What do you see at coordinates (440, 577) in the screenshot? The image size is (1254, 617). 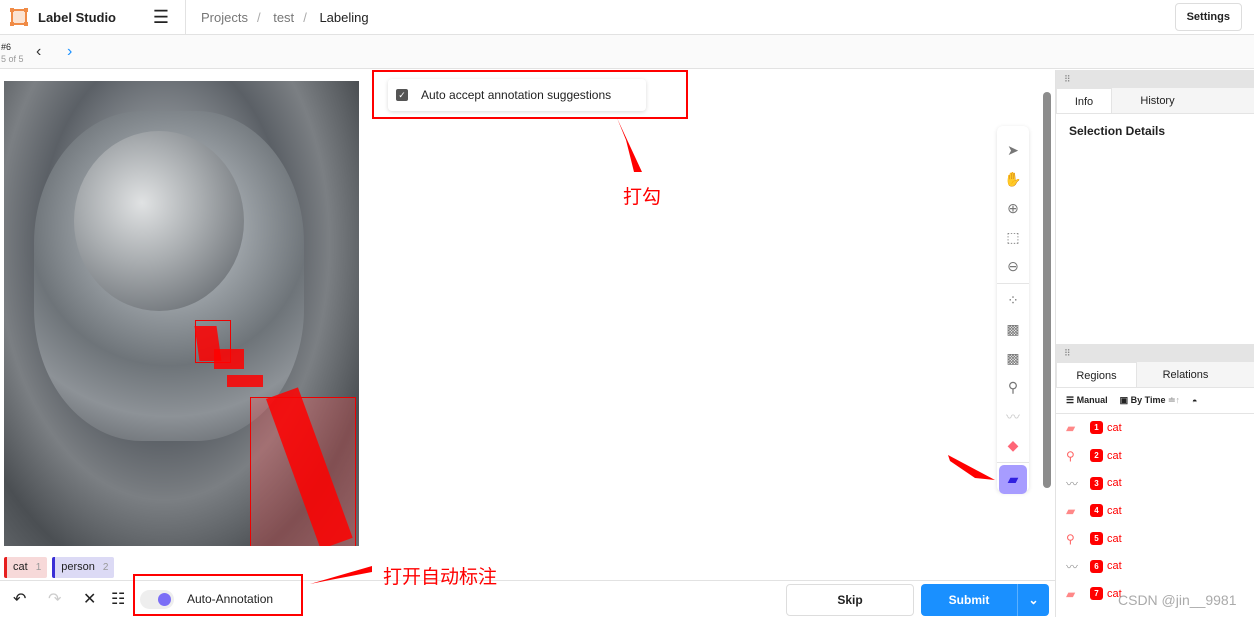 I see `annotation-note-toggle: 打开自动标注` at bounding box center [440, 577].